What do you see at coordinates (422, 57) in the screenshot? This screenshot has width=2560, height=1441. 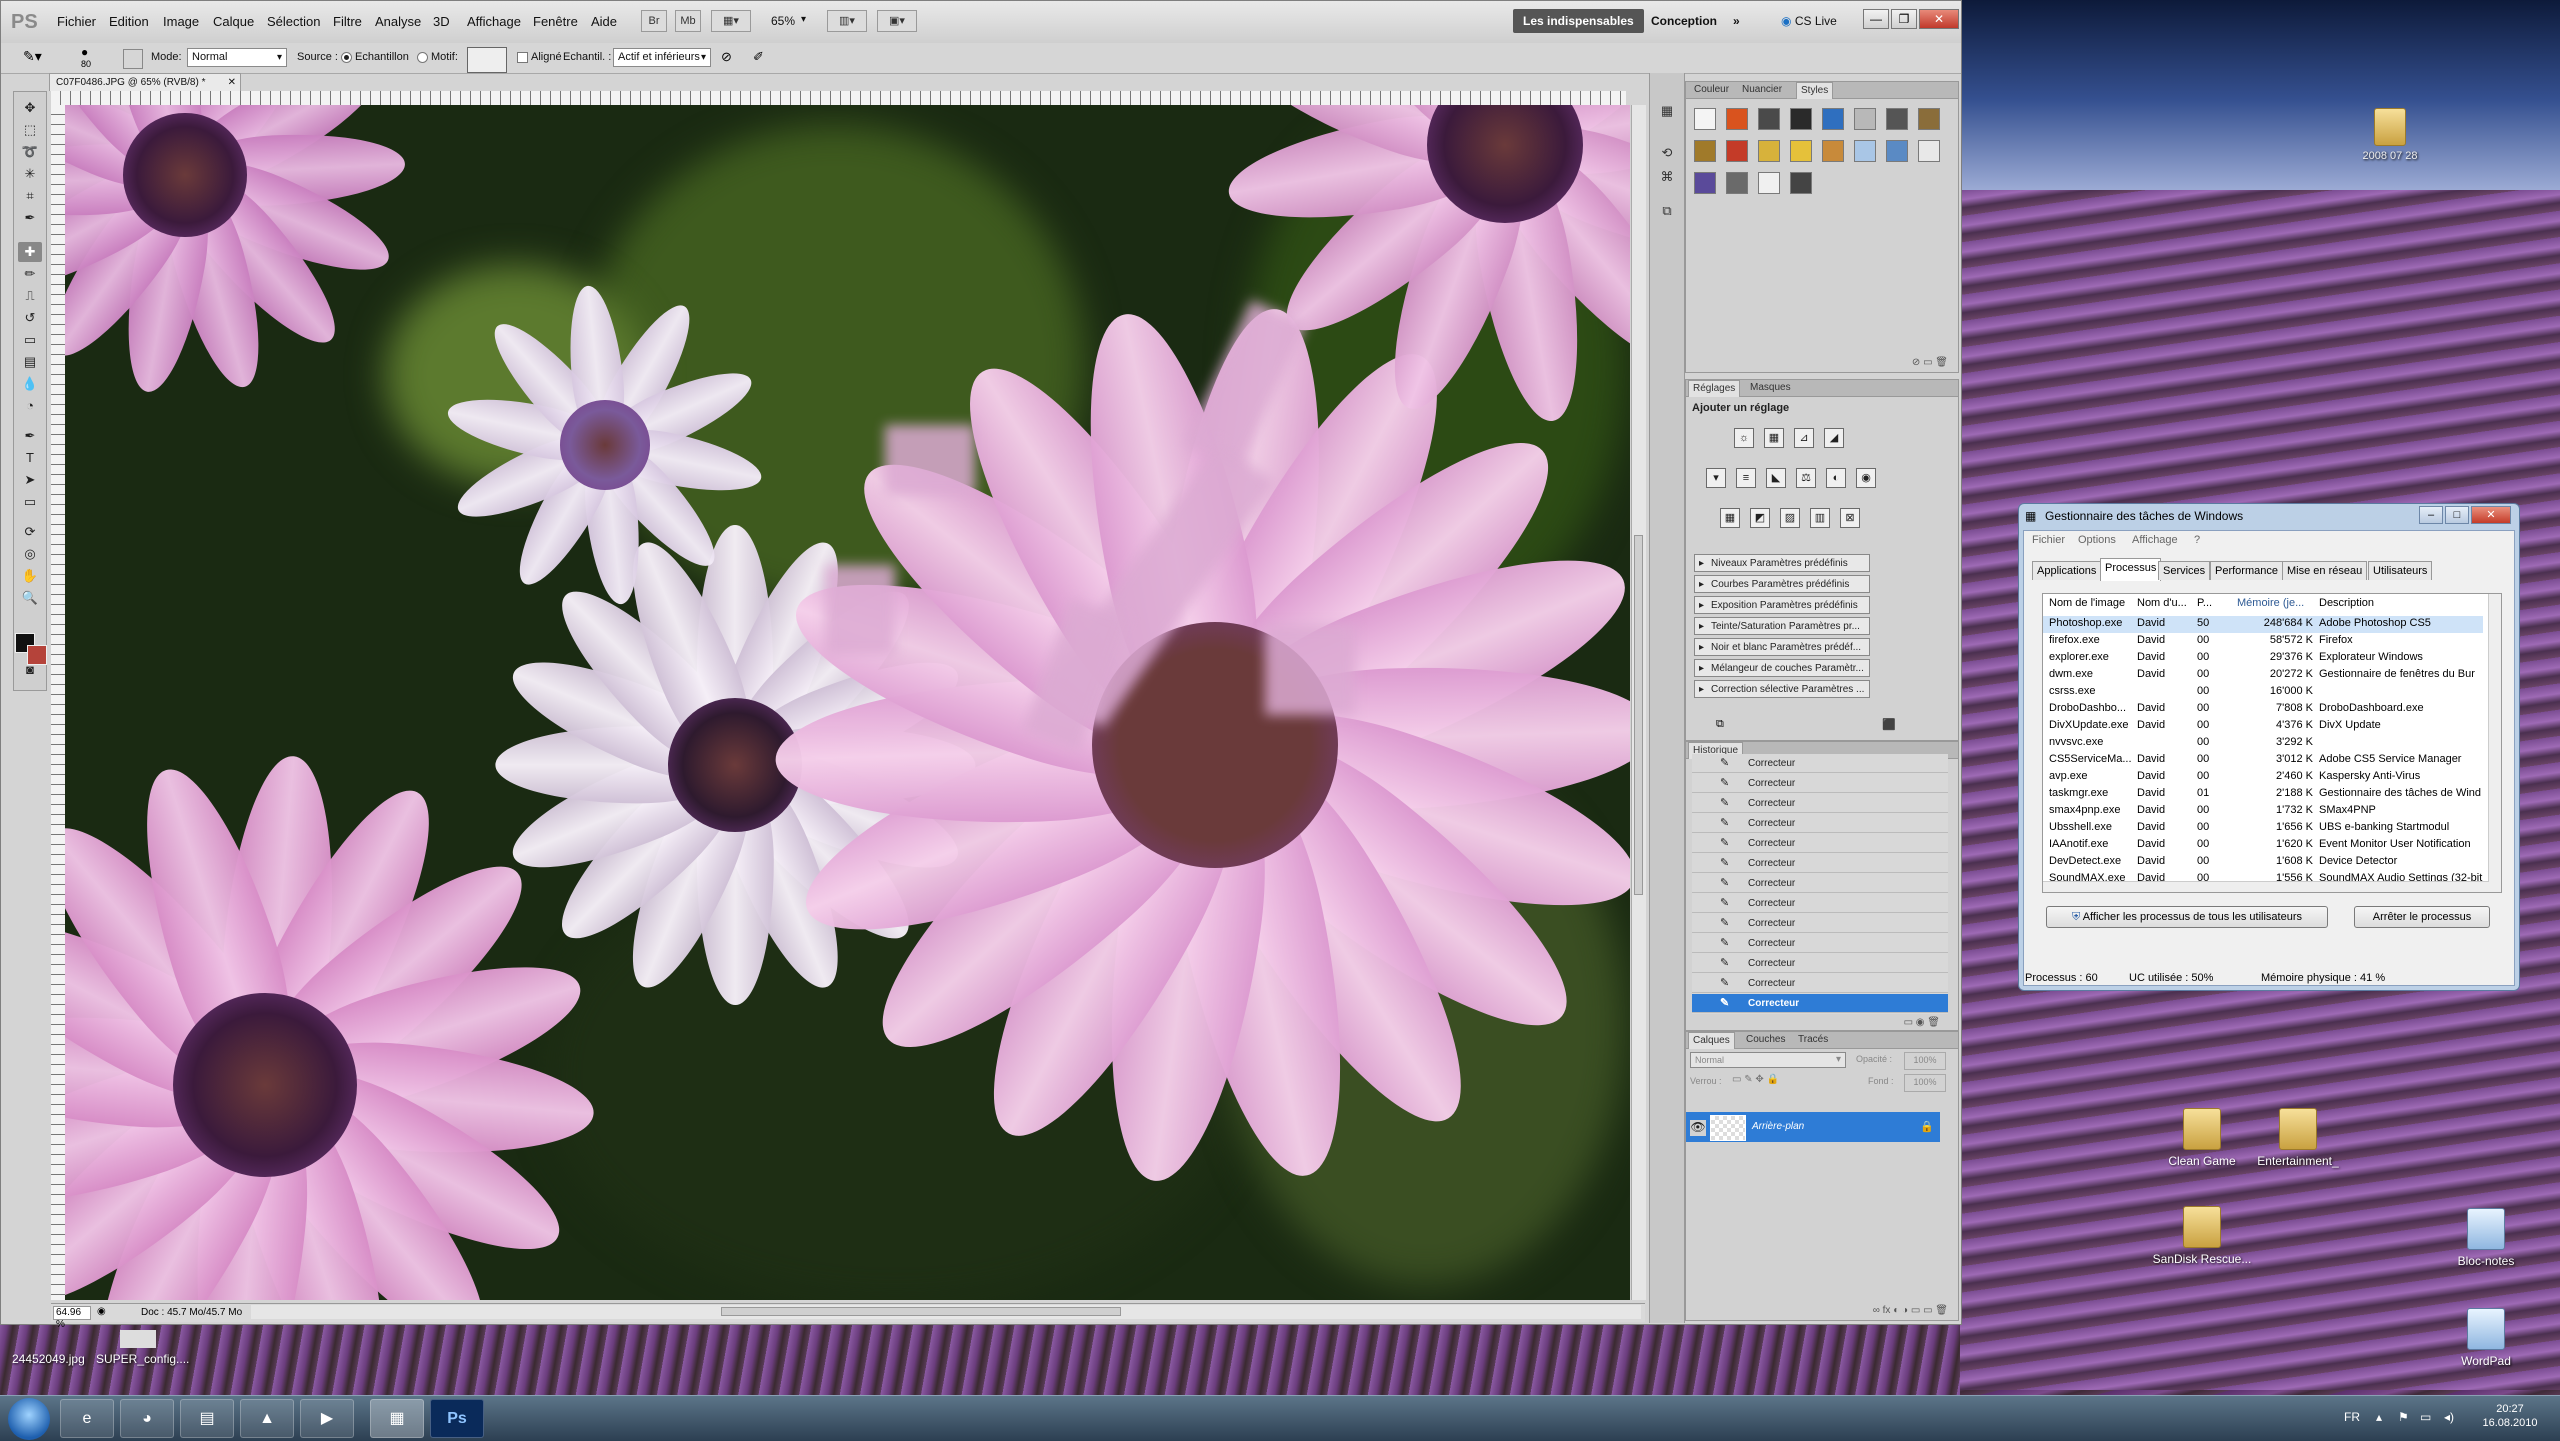 I see `source-pattern-radio` at bounding box center [422, 57].